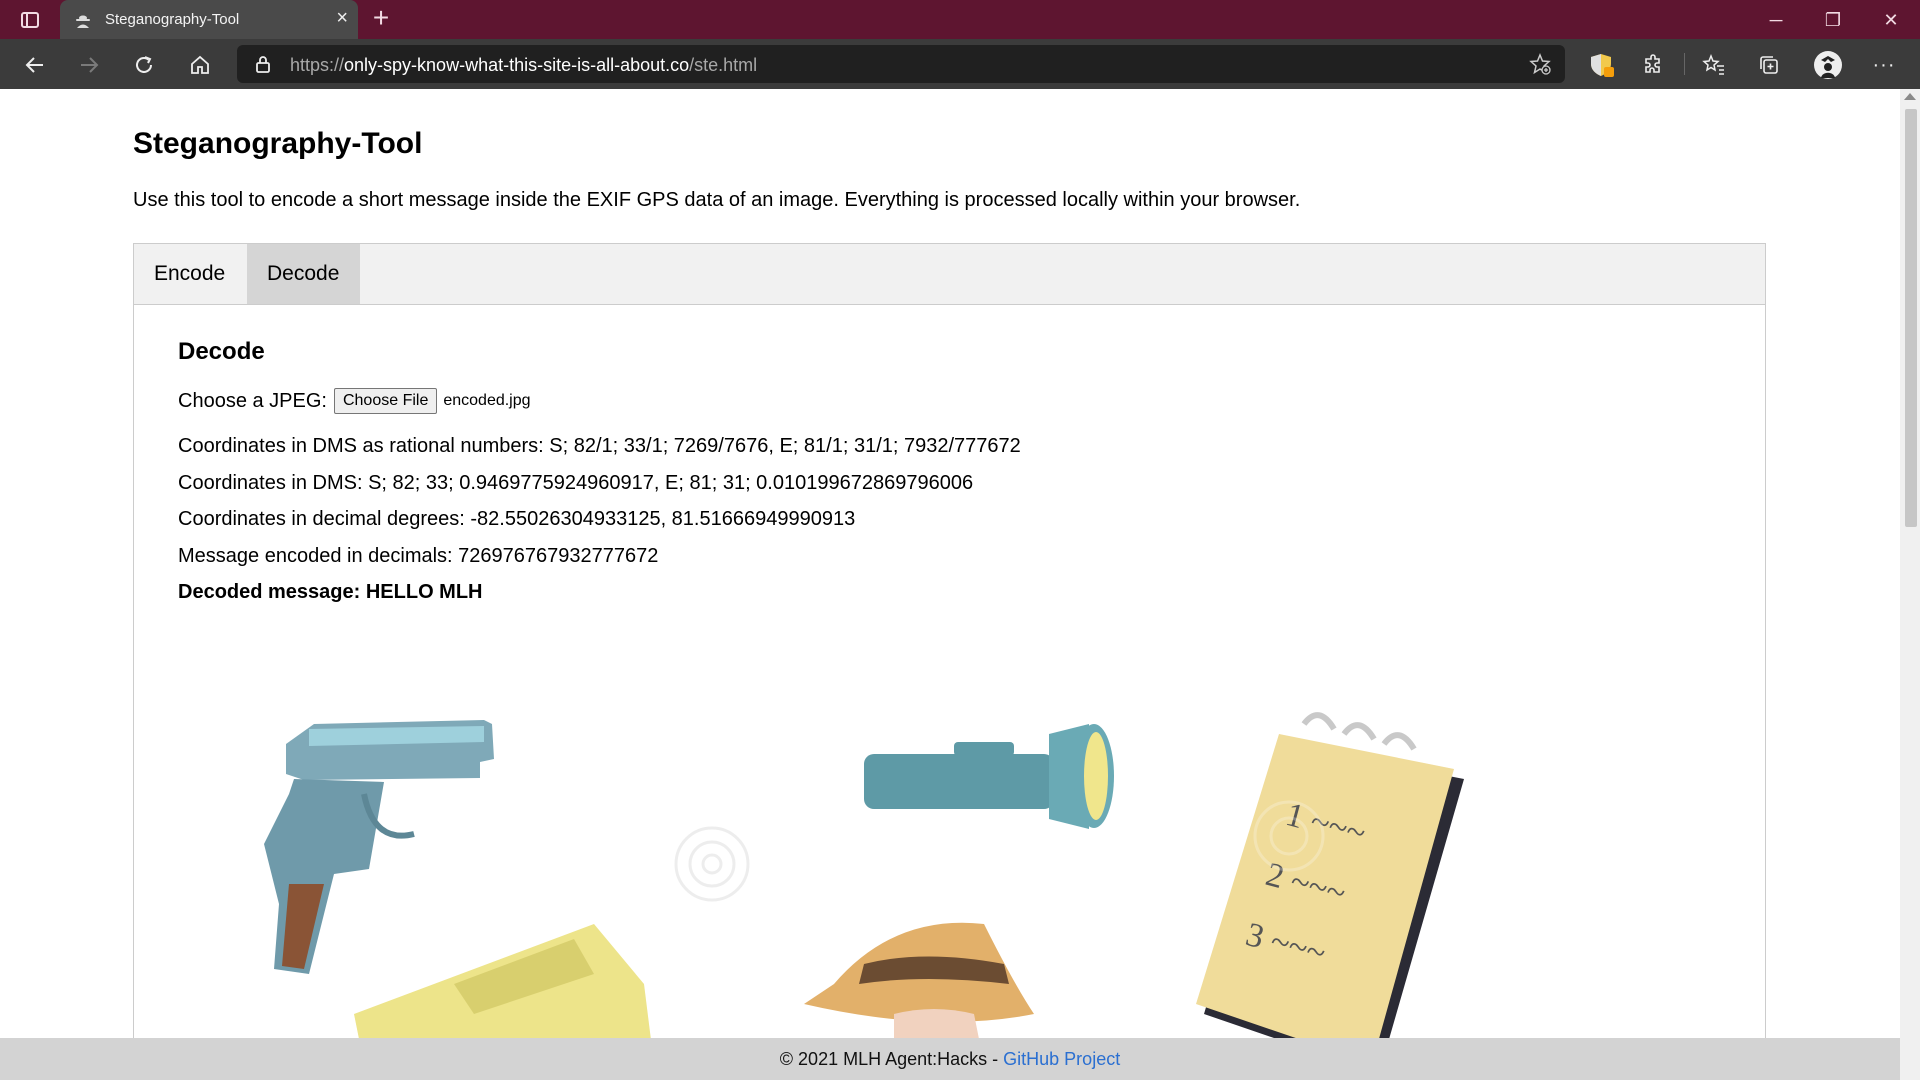 The image size is (1920, 1080). I want to click on tab-decode: Decode, so click(303, 274).